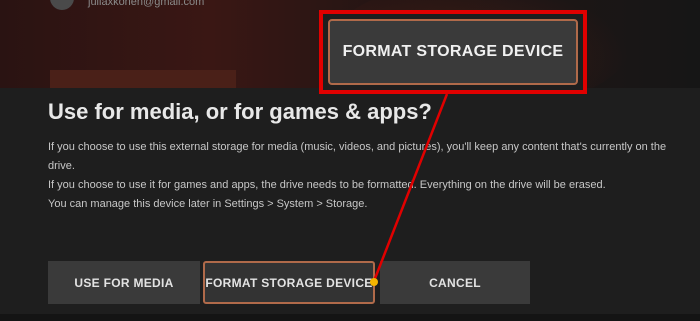  I want to click on callout-box: FORMAT STORAGE DEVICE, so click(453, 52).